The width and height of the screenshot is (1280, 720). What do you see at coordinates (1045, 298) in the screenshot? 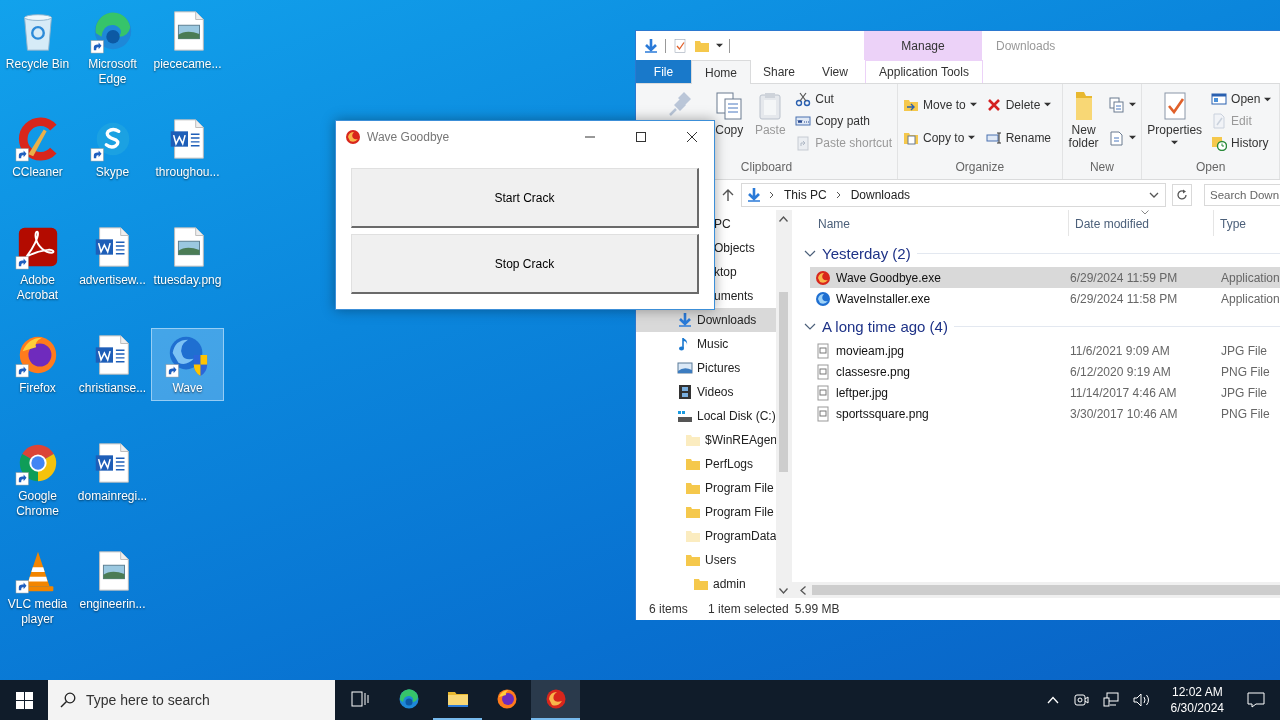
I see `file-row: WaveInstaller.exe 6/29/2024 11:58 PM Application` at bounding box center [1045, 298].